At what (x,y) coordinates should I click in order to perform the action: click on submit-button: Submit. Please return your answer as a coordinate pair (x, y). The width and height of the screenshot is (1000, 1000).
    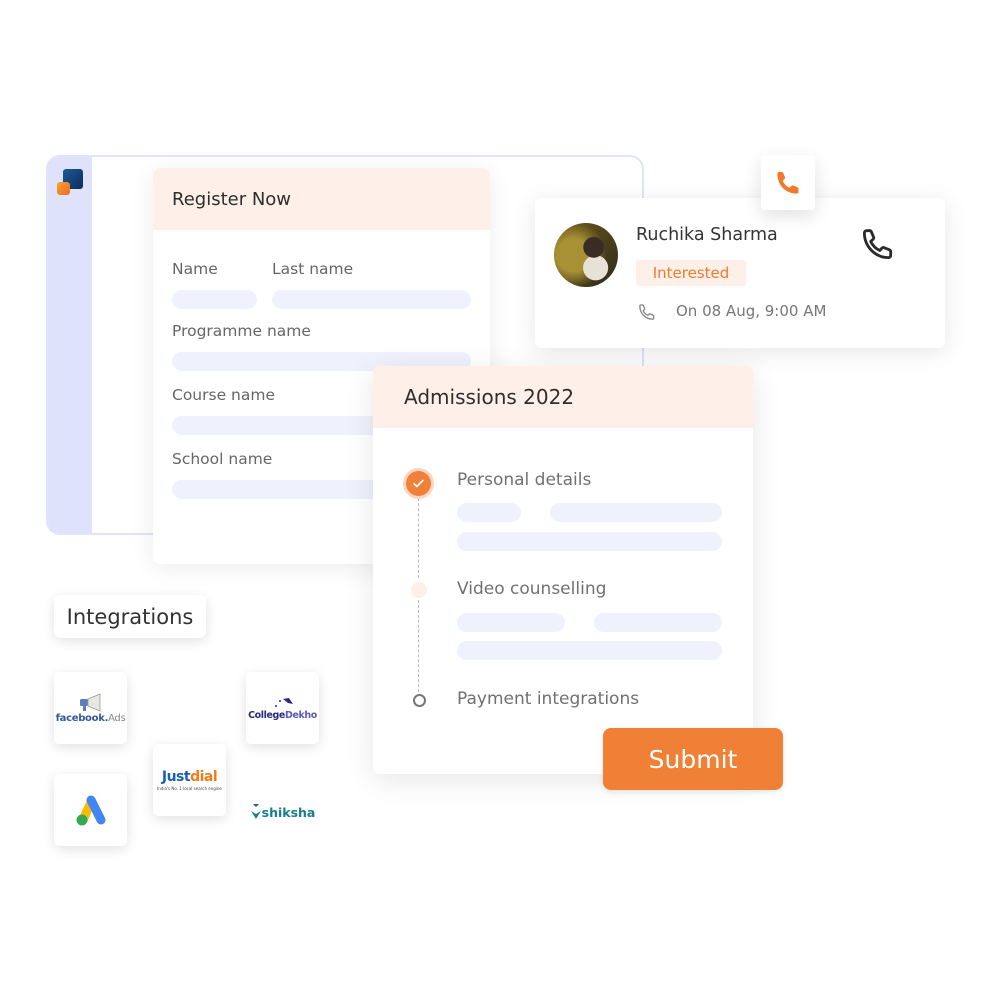
    Looking at the image, I should click on (693, 759).